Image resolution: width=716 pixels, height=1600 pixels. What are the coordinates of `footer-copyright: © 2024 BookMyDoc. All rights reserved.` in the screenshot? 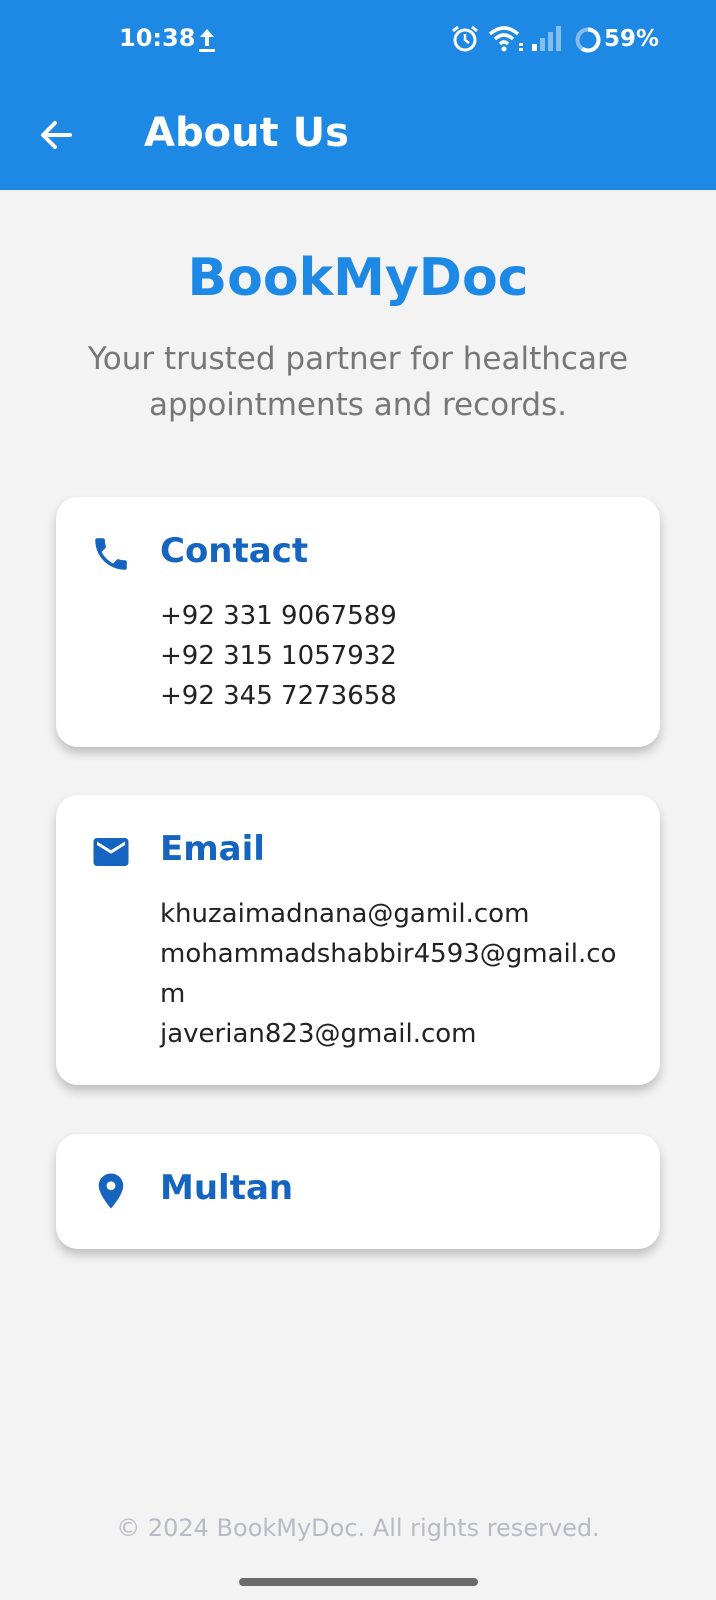 It's located at (358, 1528).